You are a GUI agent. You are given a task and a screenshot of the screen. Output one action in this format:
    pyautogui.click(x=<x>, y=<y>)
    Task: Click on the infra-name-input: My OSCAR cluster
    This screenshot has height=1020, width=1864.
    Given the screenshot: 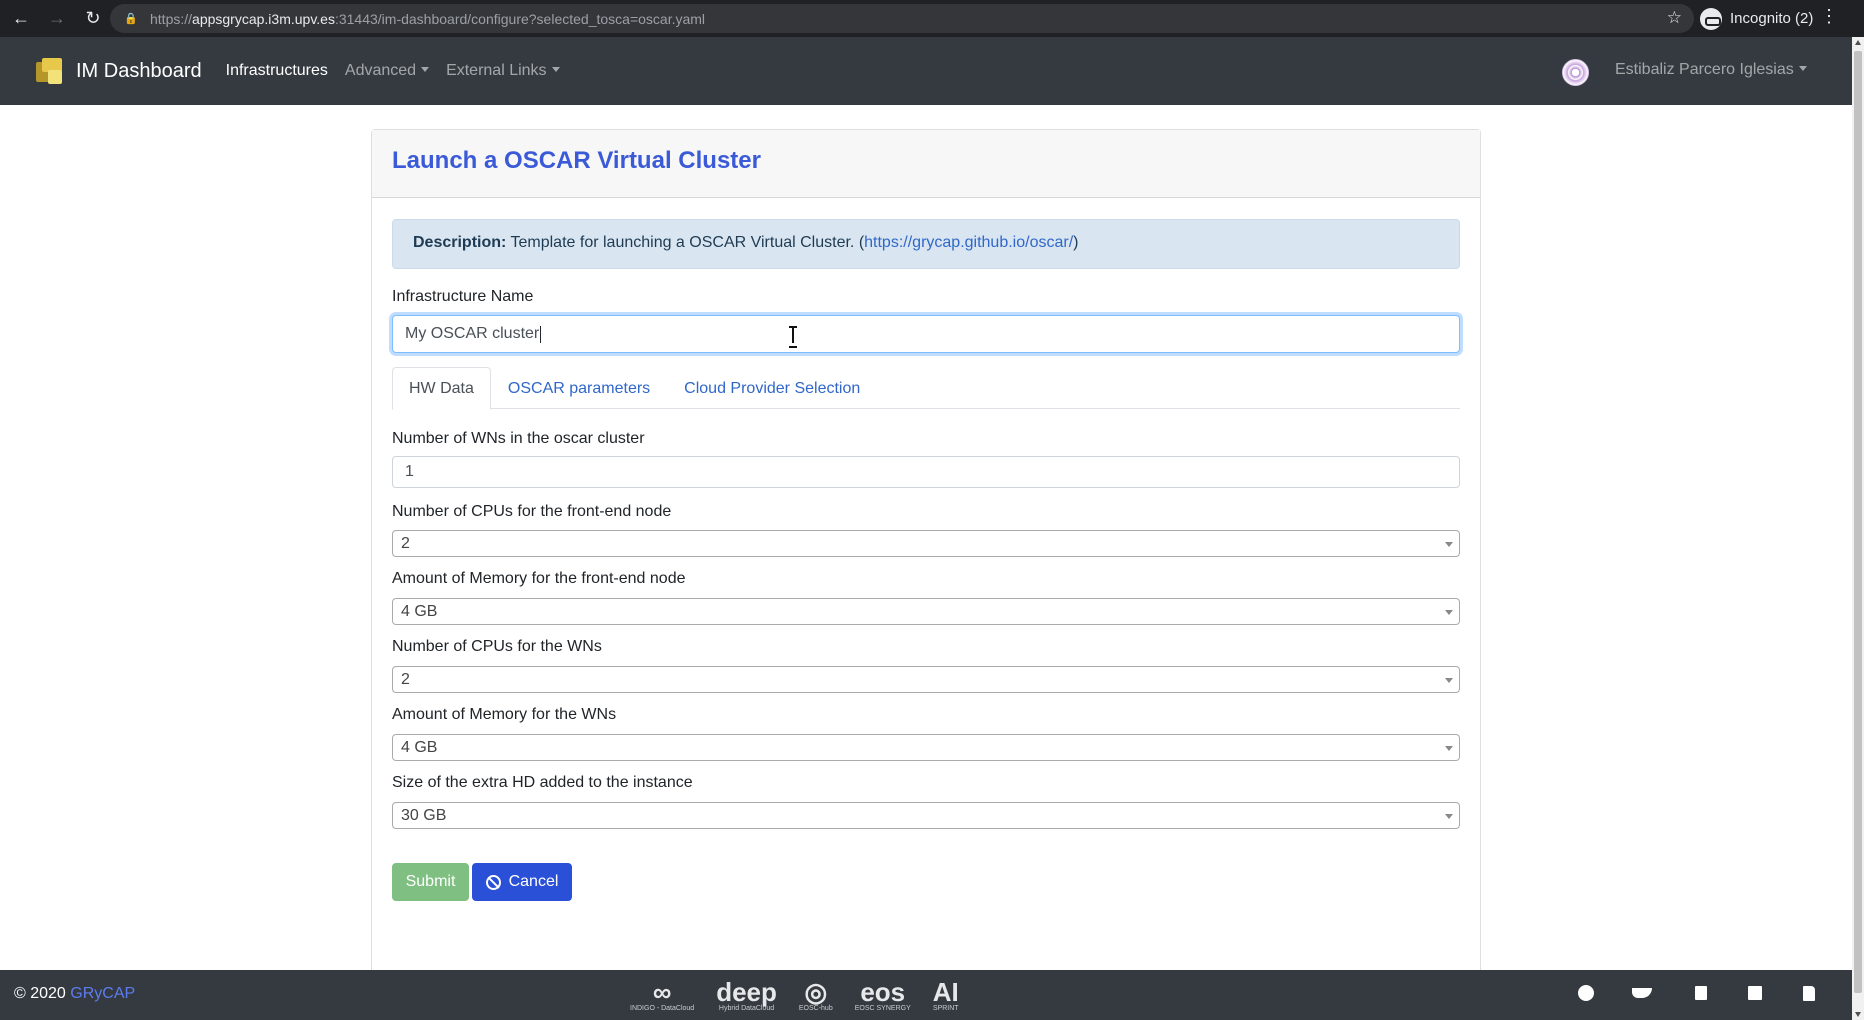 What is the action you would take?
    pyautogui.click(x=926, y=334)
    